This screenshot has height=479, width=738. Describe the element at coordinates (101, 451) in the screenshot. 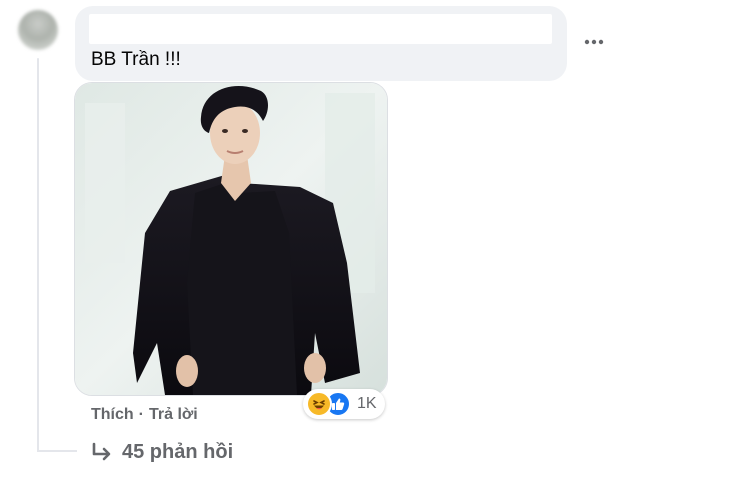

I see `reply-arrow-icon` at that location.